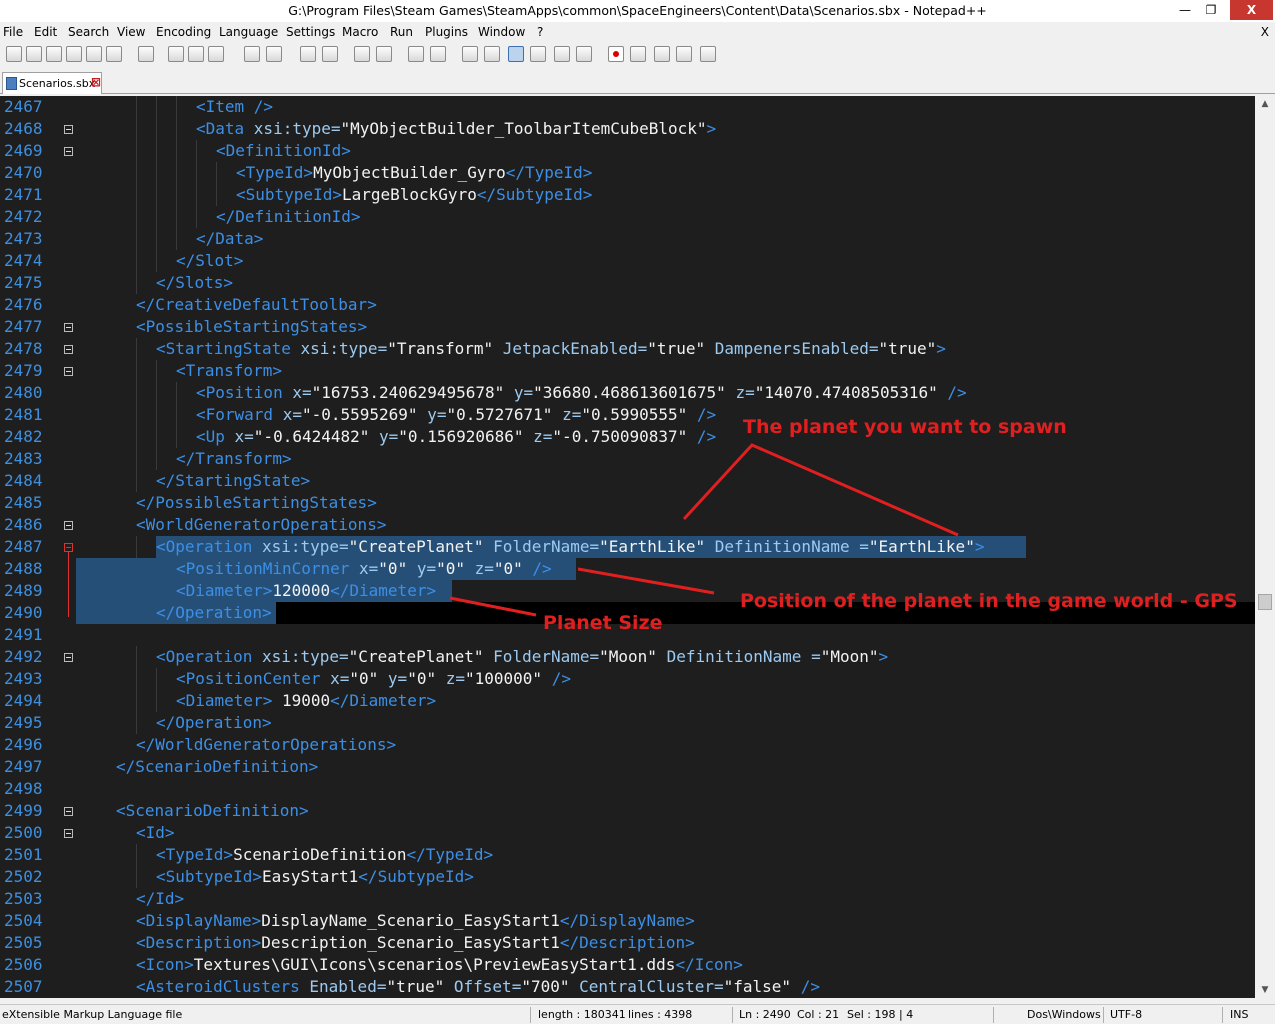  I want to click on tab-scenarios: Scenarios.sbx ⊠, so click(52, 83).